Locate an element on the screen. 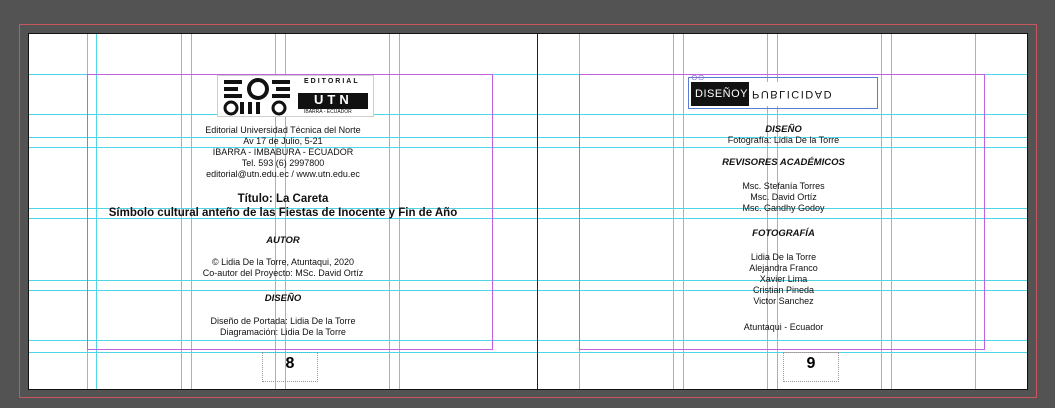 The height and width of the screenshot is (408, 1055). photographer: Lidia De la Torre is located at coordinates (783, 257).